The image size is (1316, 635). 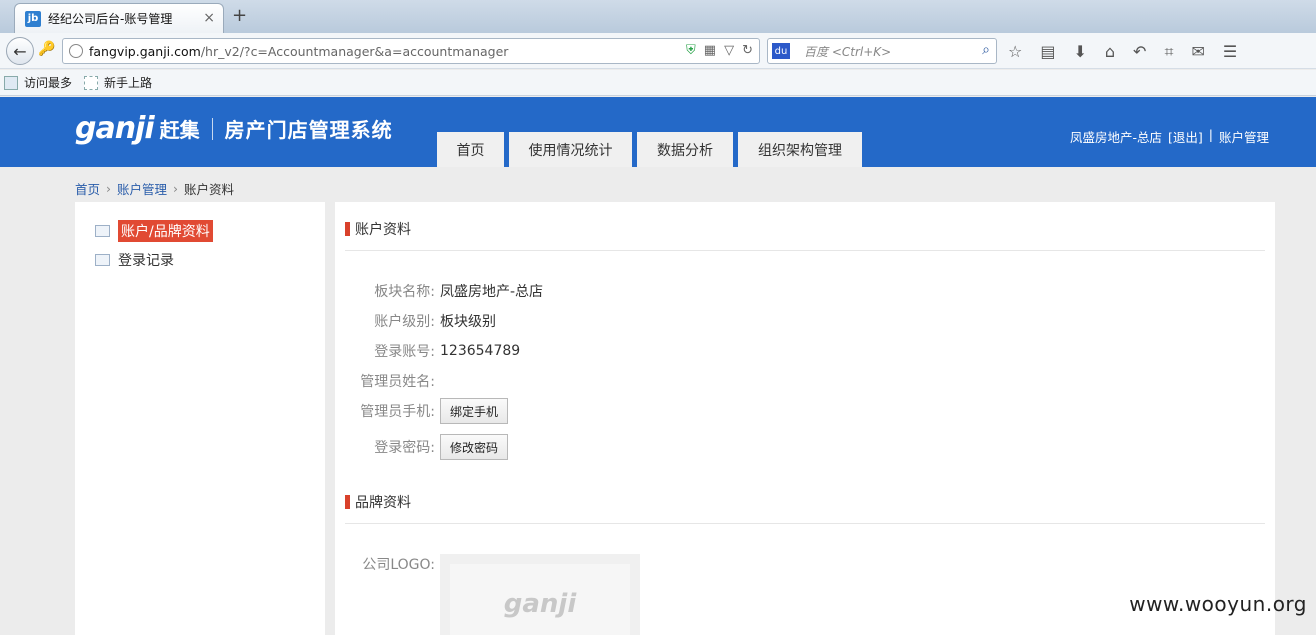 What do you see at coordinates (685, 321) in the screenshot?
I see `field-row-account-level: 账户级别: 板块级别` at bounding box center [685, 321].